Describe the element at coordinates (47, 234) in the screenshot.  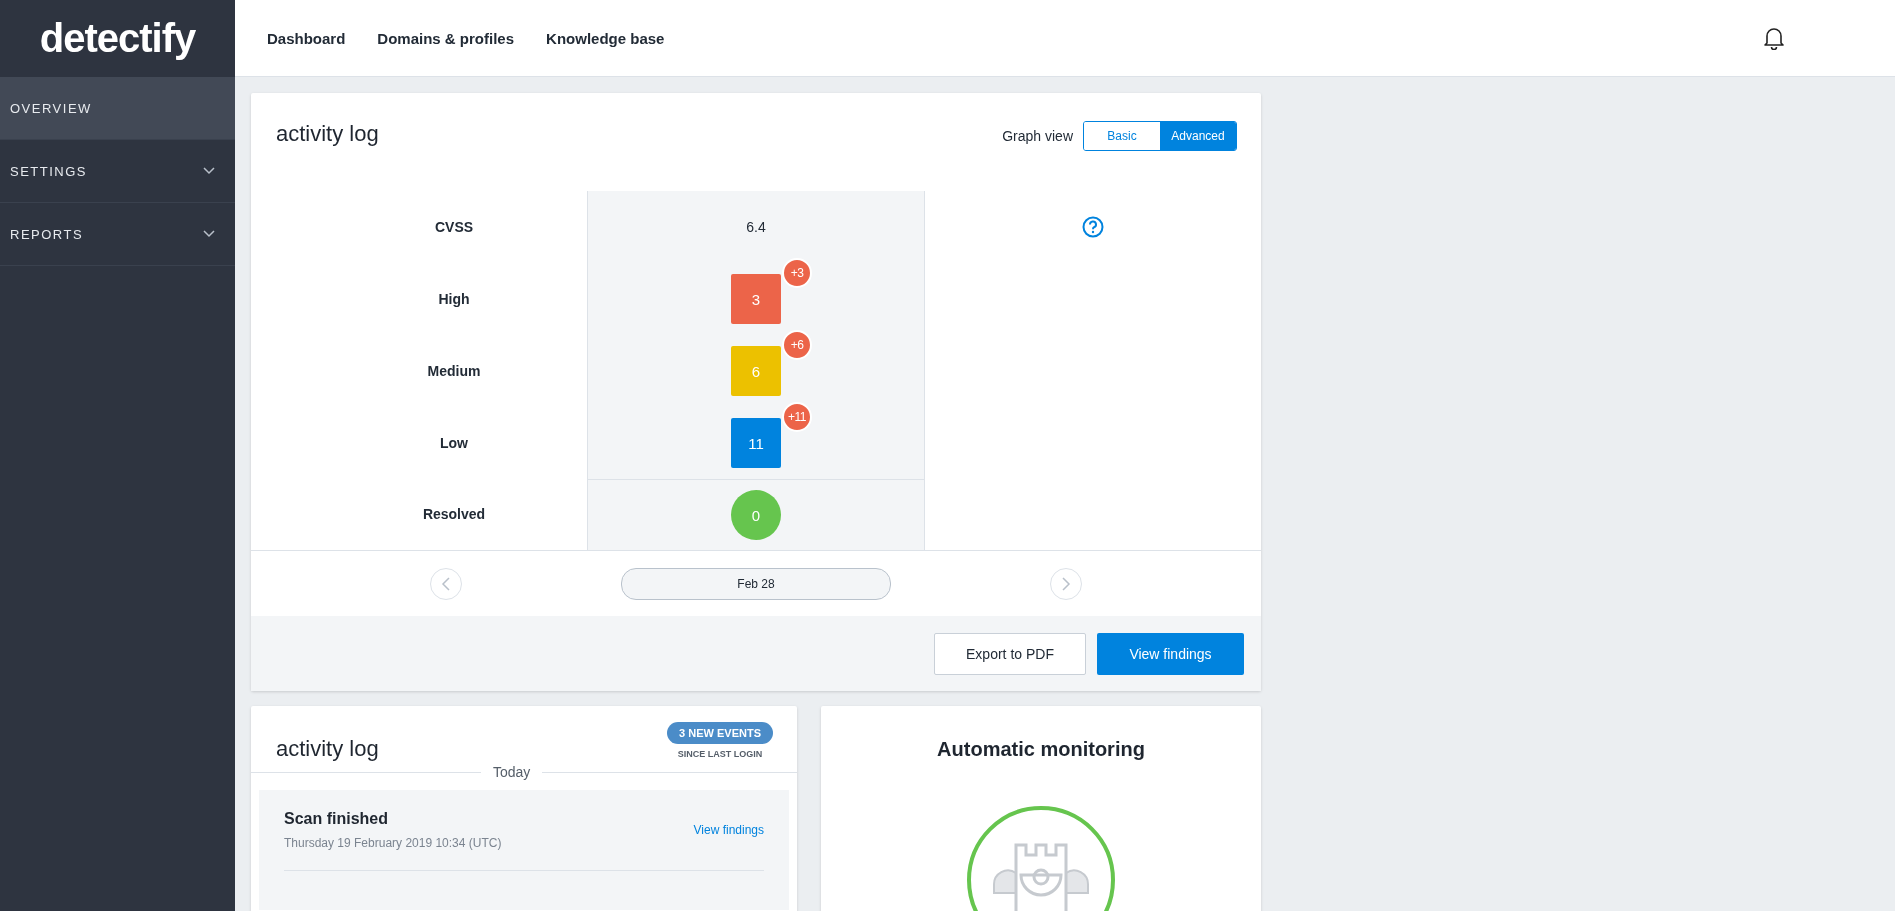
I see `sidebar-item-label: REPORTS` at that location.